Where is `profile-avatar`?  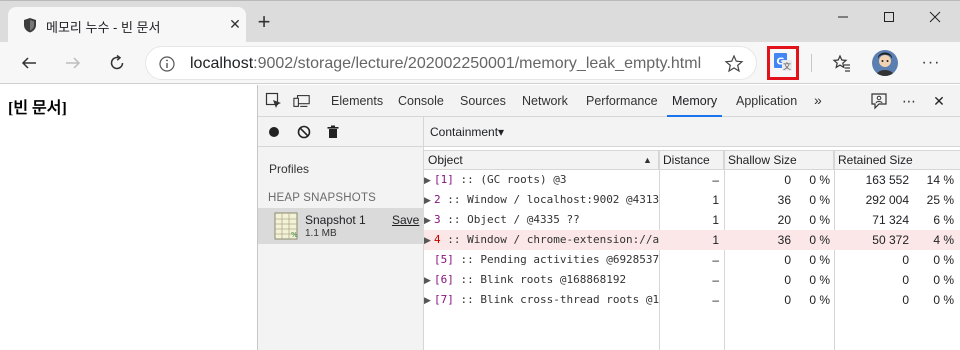 profile-avatar is located at coordinates (885, 63).